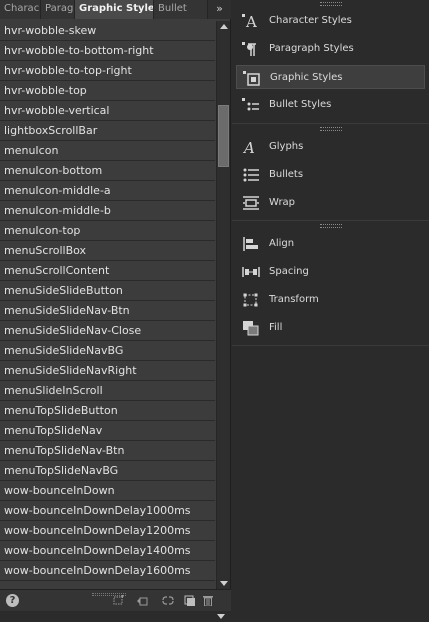 The height and width of the screenshot is (622, 429). Describe the element at coordinates (251, 78) in the screenshot. I see `graphic-styles-icon` at that location.